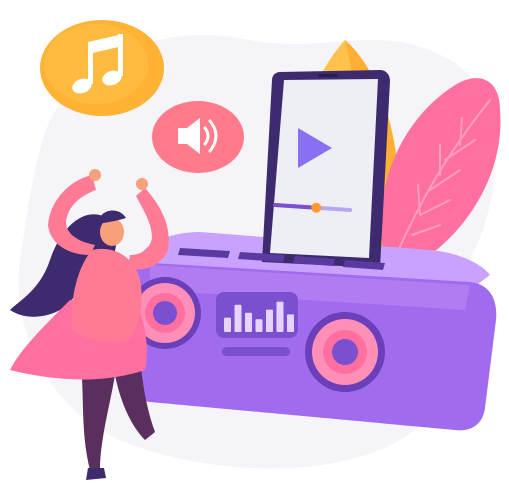 This screenshot has width=509, height=500. I want to click on phone-progress-fill, so click(296, 206).